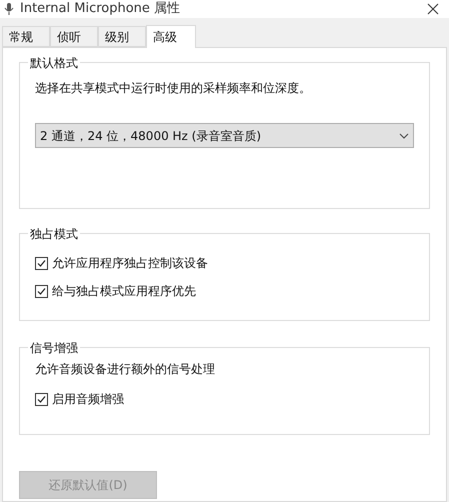 The image size is (449, 502). Describe the element at coordinates (74, 36) in the screenshot. I see `tab: 侦听` at that location.